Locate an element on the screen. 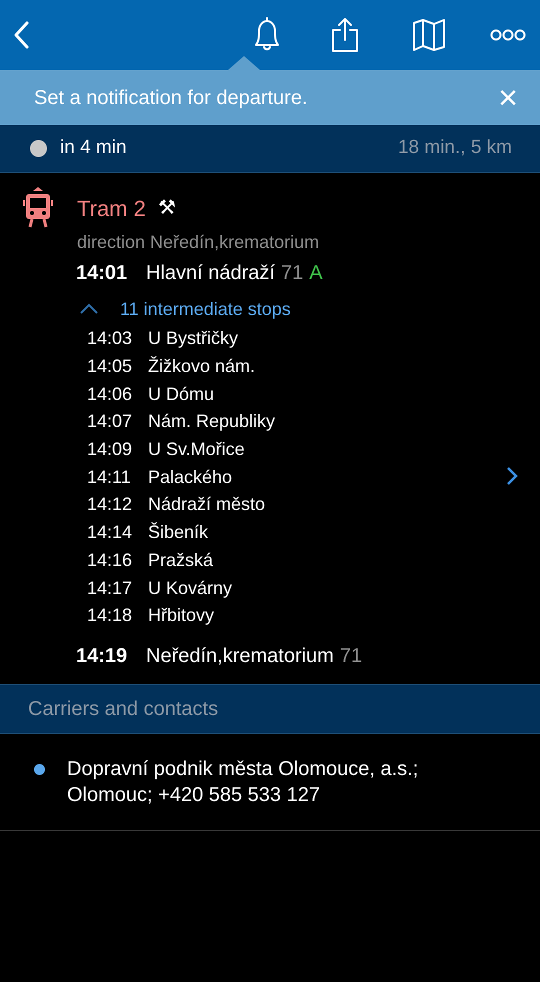 The image size is (540, 982). stop-name: U Kovárny is located at coordinates (190, 588).